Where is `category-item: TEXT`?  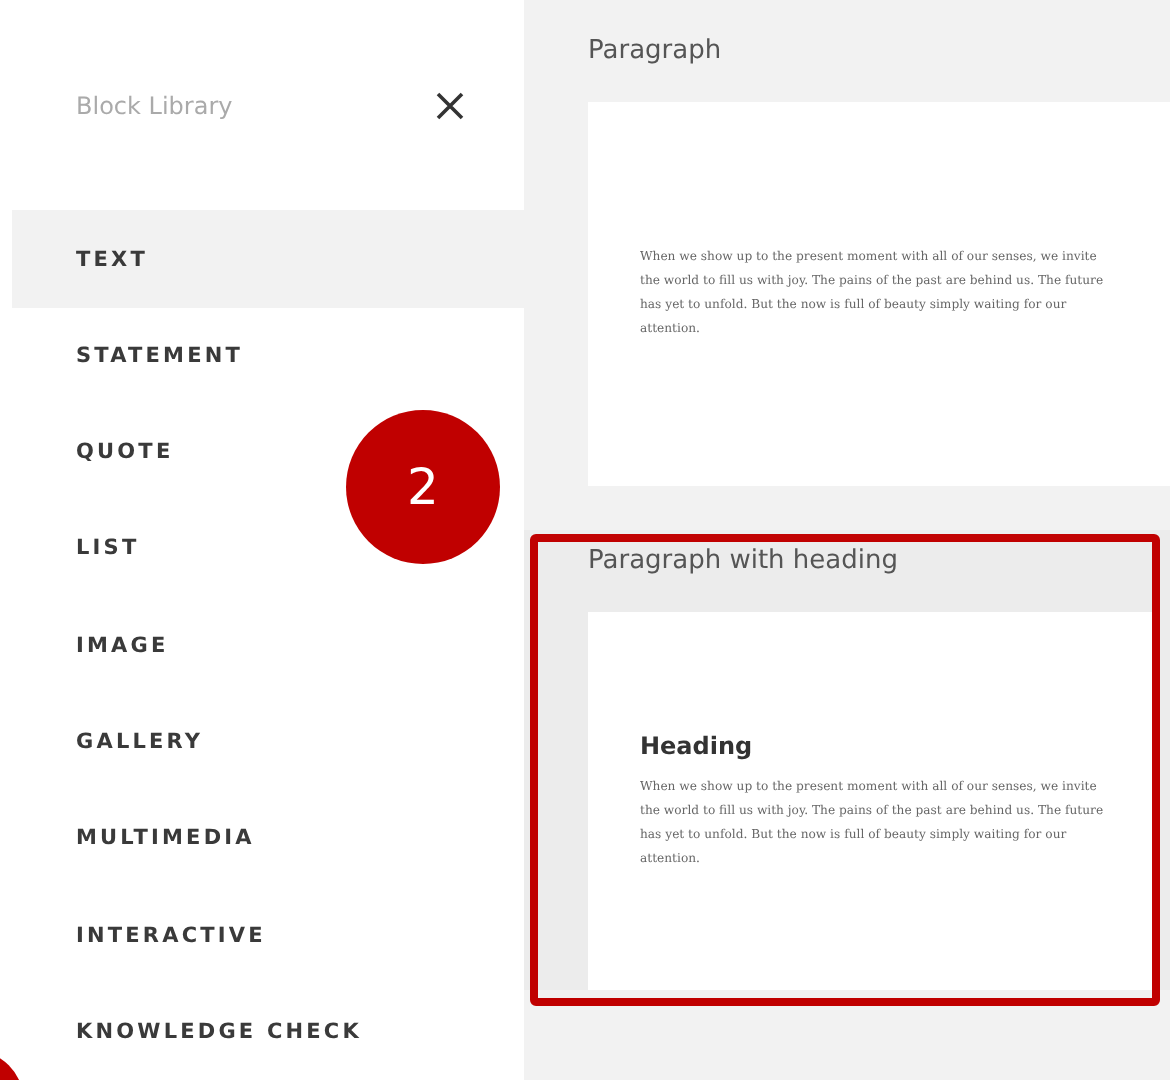
category-item: TEXT is located at coordinates (268, 259).